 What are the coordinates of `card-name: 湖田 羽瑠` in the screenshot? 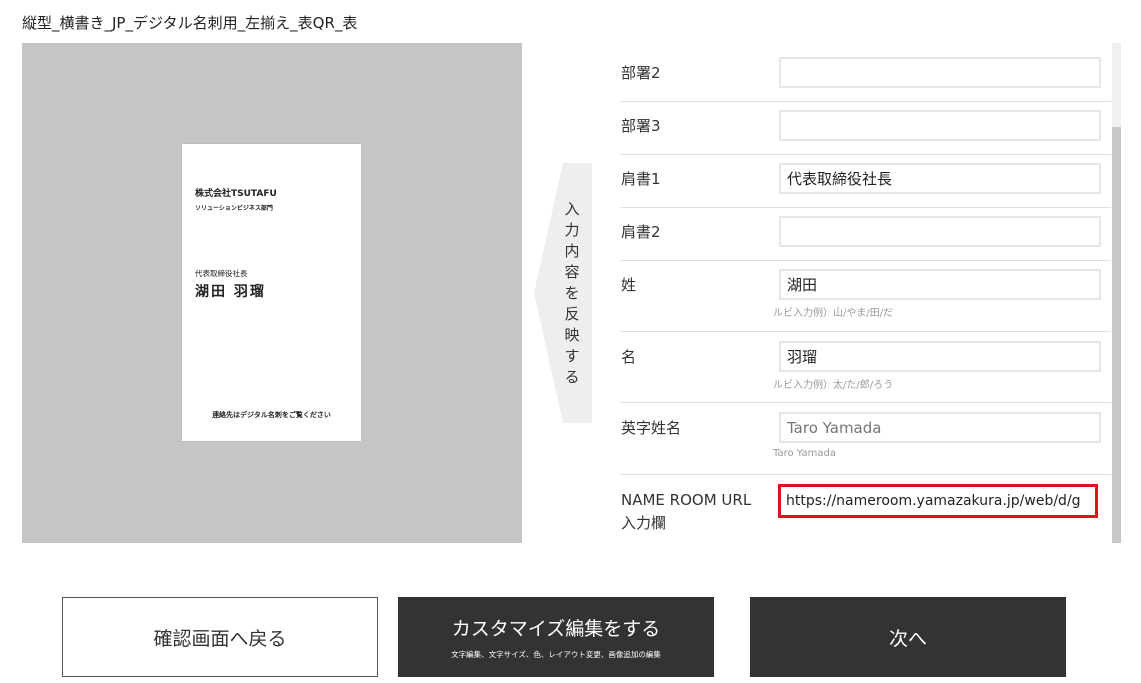 It's located at (230, 292).